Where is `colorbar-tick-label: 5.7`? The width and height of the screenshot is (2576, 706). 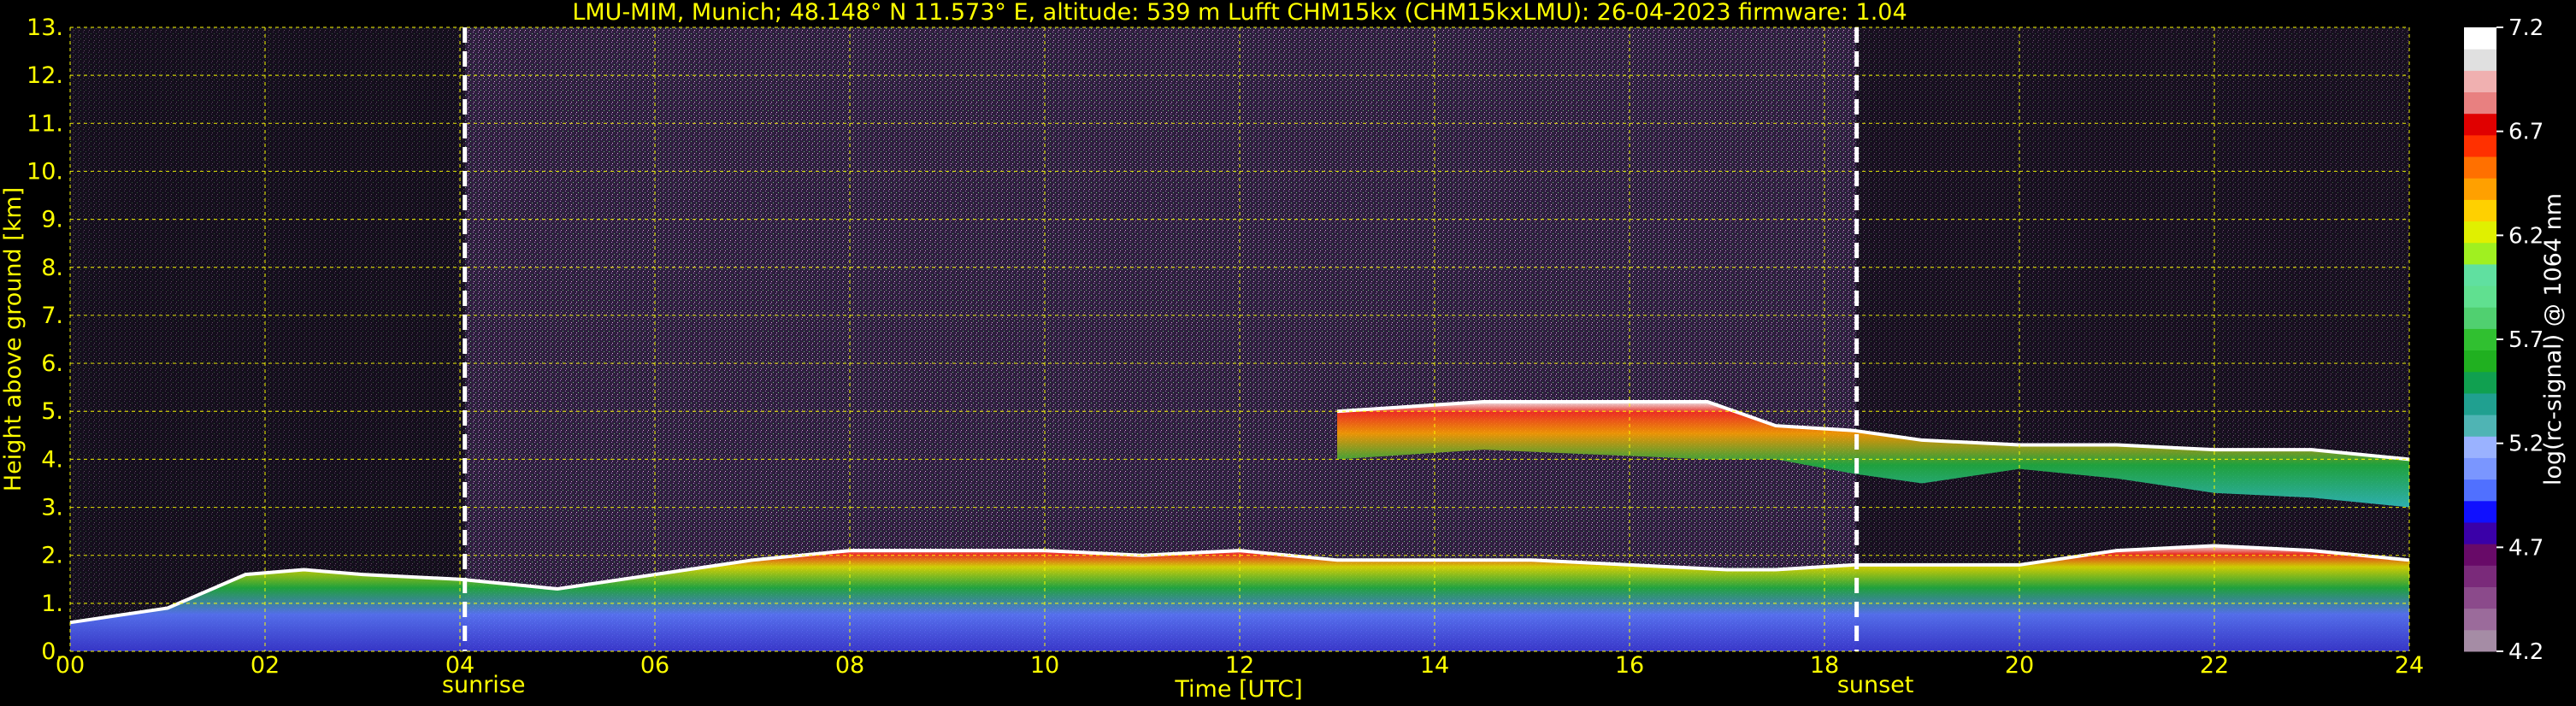 colorbar-tick-label: 5.7 is located at coordinates (2526, 340).